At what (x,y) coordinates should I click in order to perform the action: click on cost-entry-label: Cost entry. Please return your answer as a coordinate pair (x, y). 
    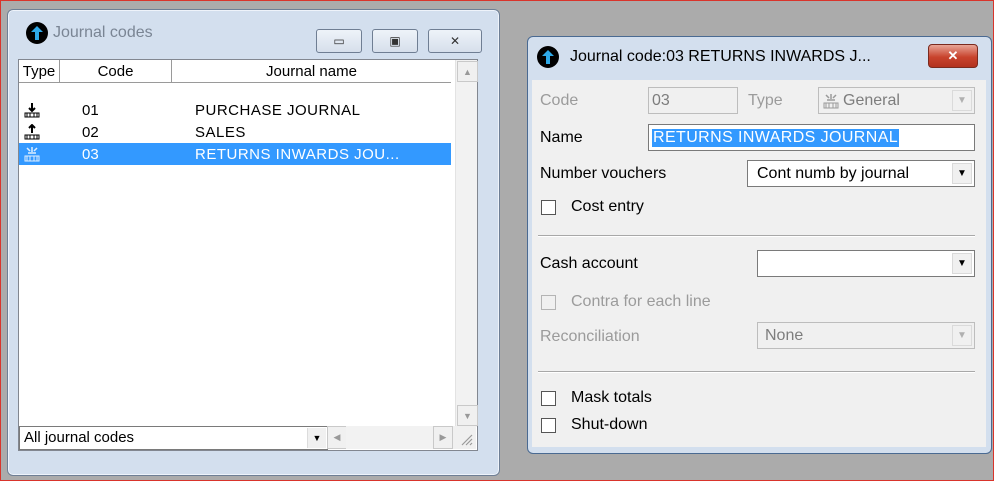
    Looking at the image, I should click on (607, 206).